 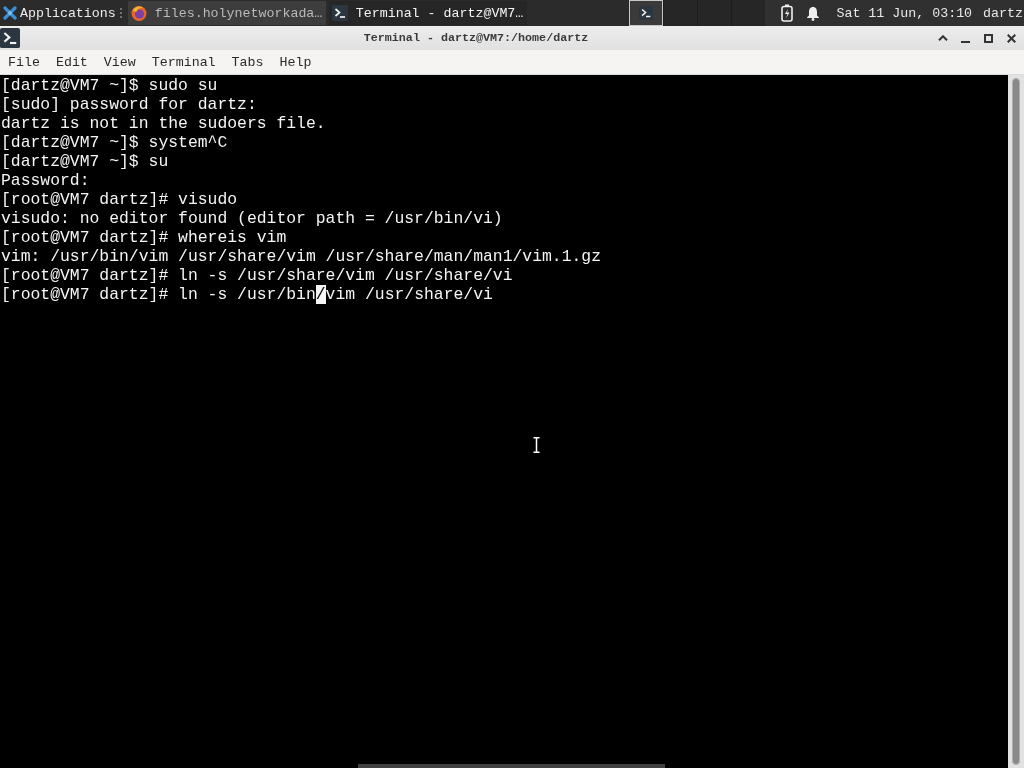 I want to click on bell-icon, so click(x=813, y=13).